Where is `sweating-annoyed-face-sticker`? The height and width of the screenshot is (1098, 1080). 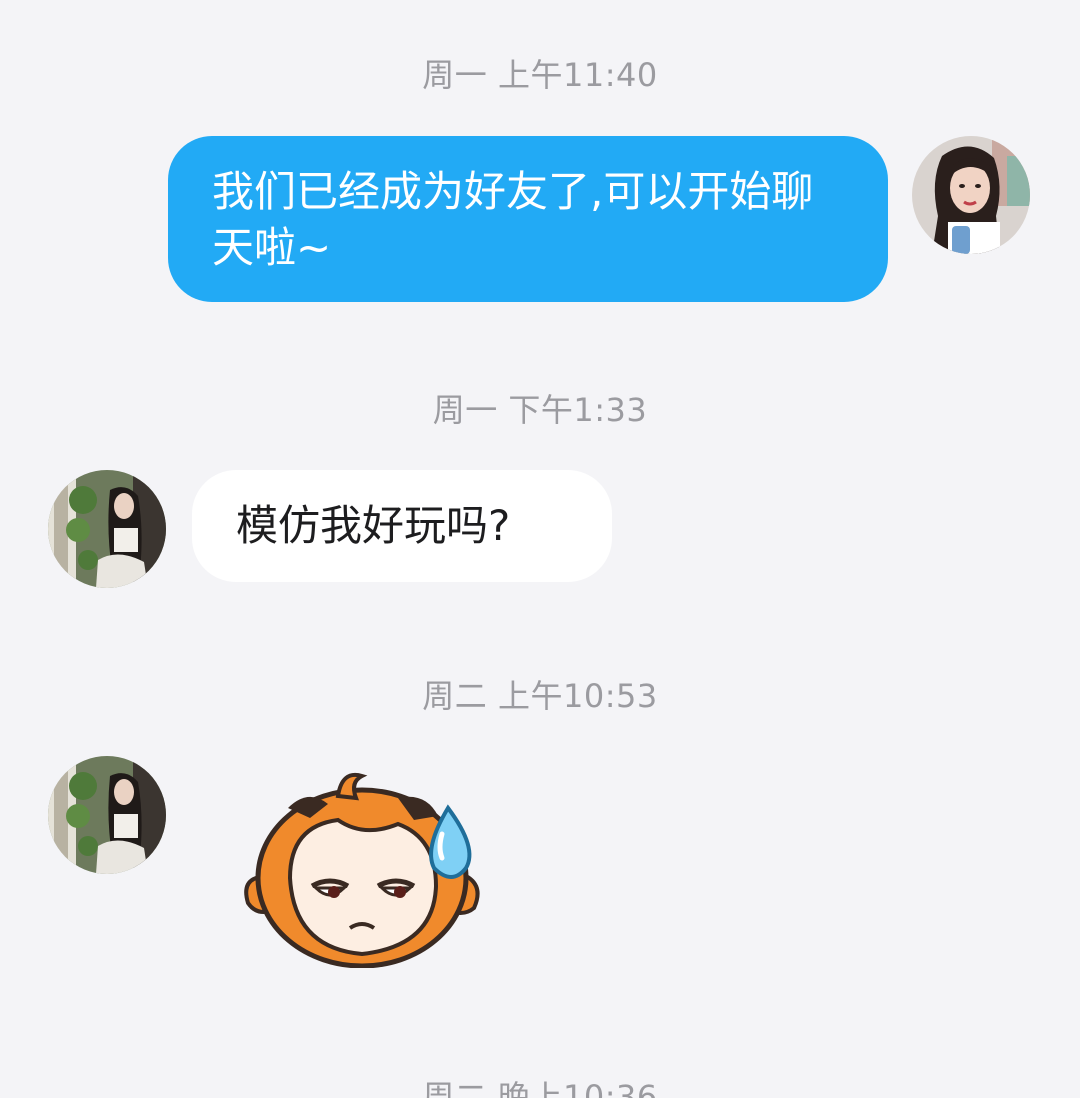
sweating-annoyed-face-sticker is located at coordinates (363, 868).